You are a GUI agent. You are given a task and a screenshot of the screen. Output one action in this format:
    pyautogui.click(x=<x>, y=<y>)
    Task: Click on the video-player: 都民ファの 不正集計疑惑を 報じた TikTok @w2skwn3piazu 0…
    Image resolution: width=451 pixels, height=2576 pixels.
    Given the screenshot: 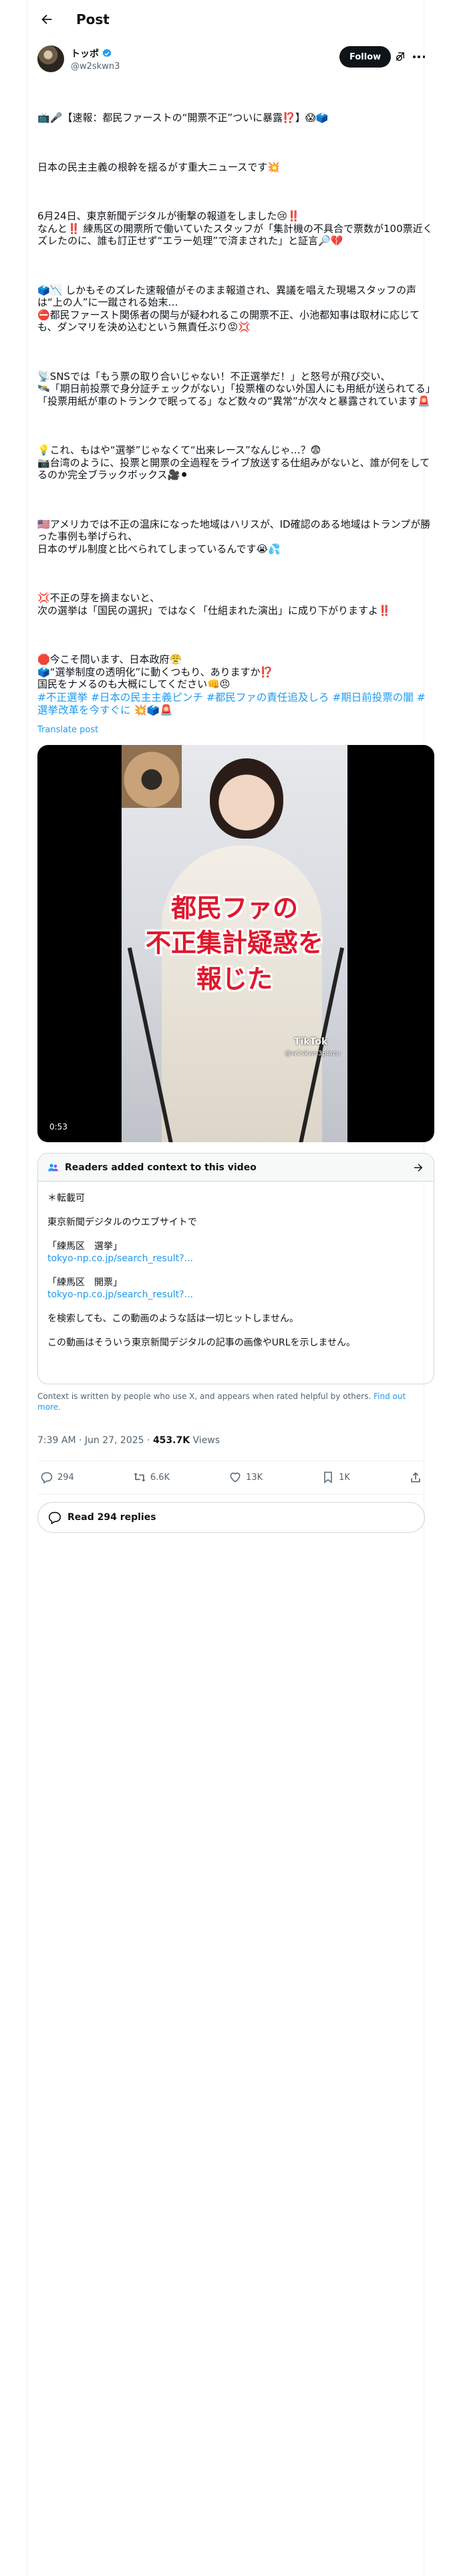 What is the action you would take?
    pyautogui.click(x=235, y=943)
    